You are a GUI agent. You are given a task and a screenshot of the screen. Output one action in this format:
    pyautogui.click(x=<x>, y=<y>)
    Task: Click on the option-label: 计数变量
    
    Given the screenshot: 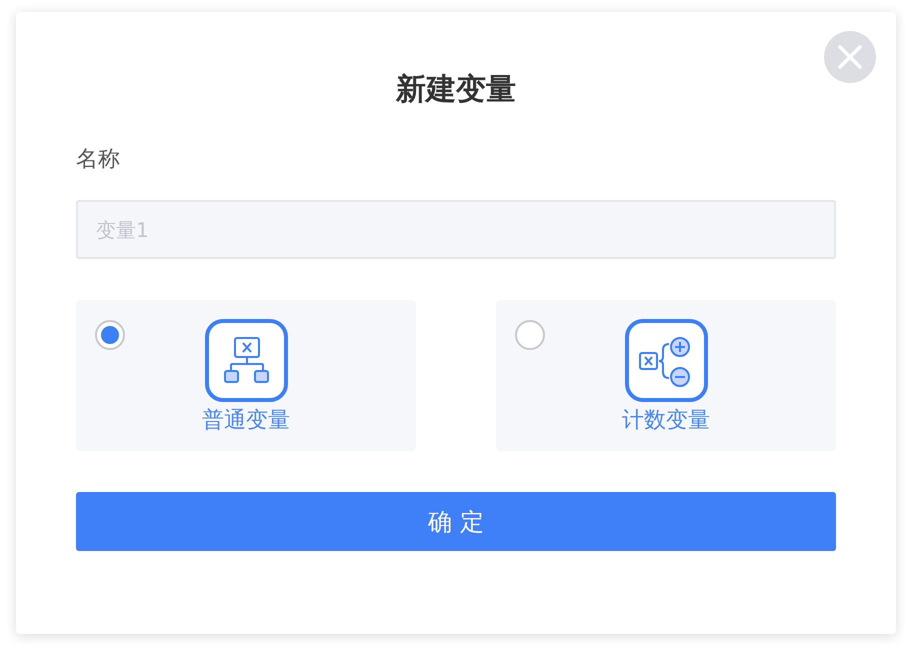 What is the action you would take?
    pyautogui.click(x=666, y=421)
    